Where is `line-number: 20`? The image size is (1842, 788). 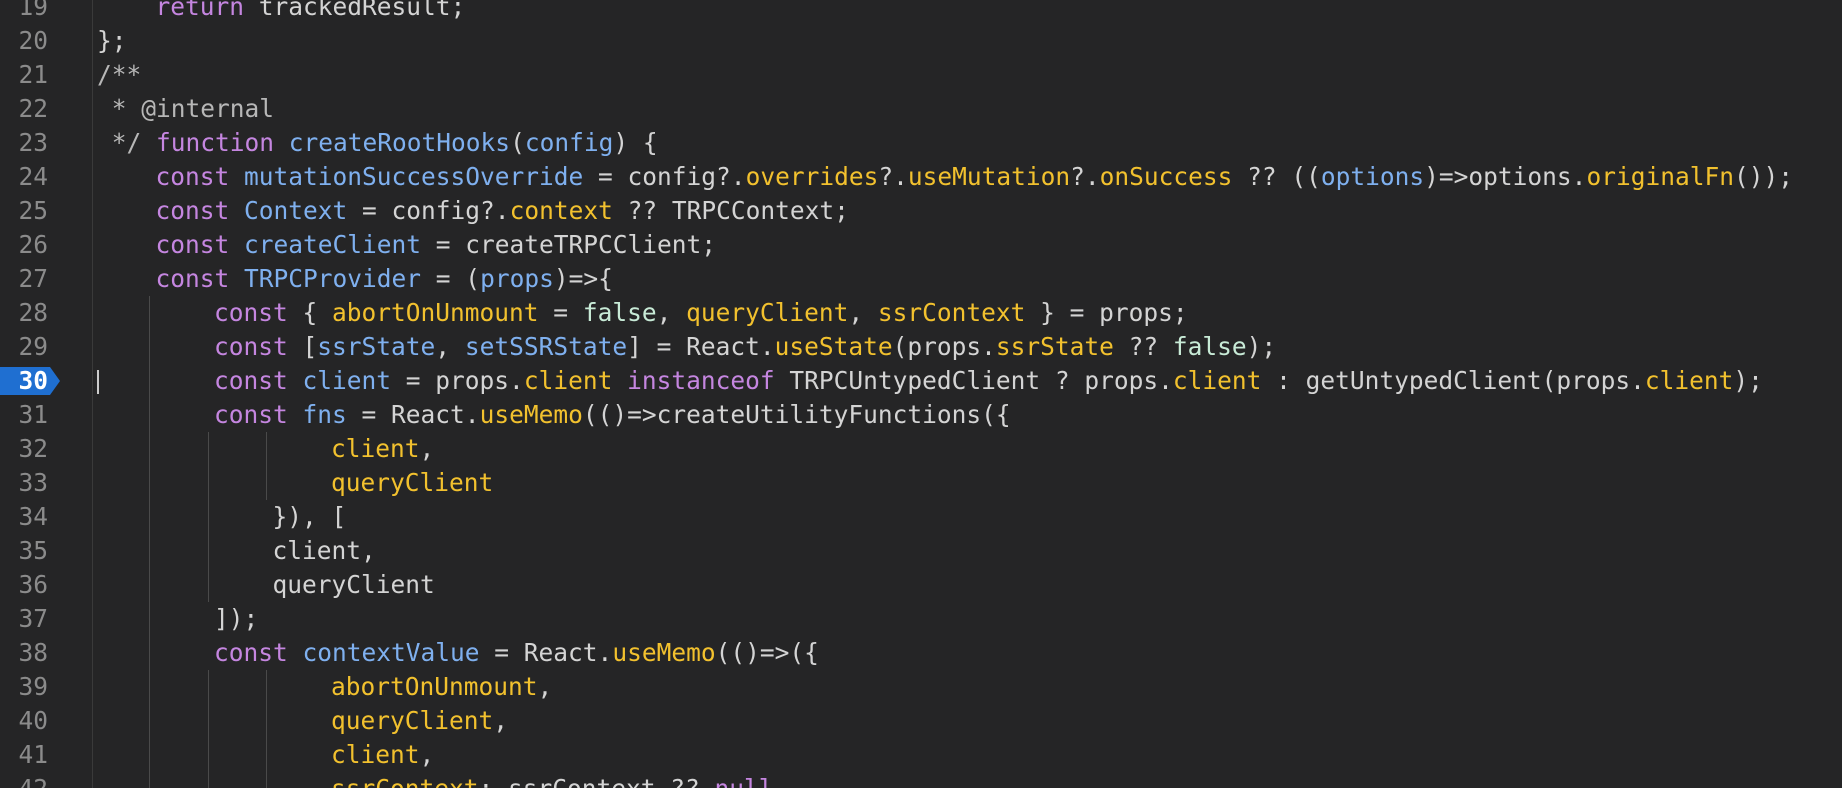 line-number: 20 is located at coordinates (33, 40).